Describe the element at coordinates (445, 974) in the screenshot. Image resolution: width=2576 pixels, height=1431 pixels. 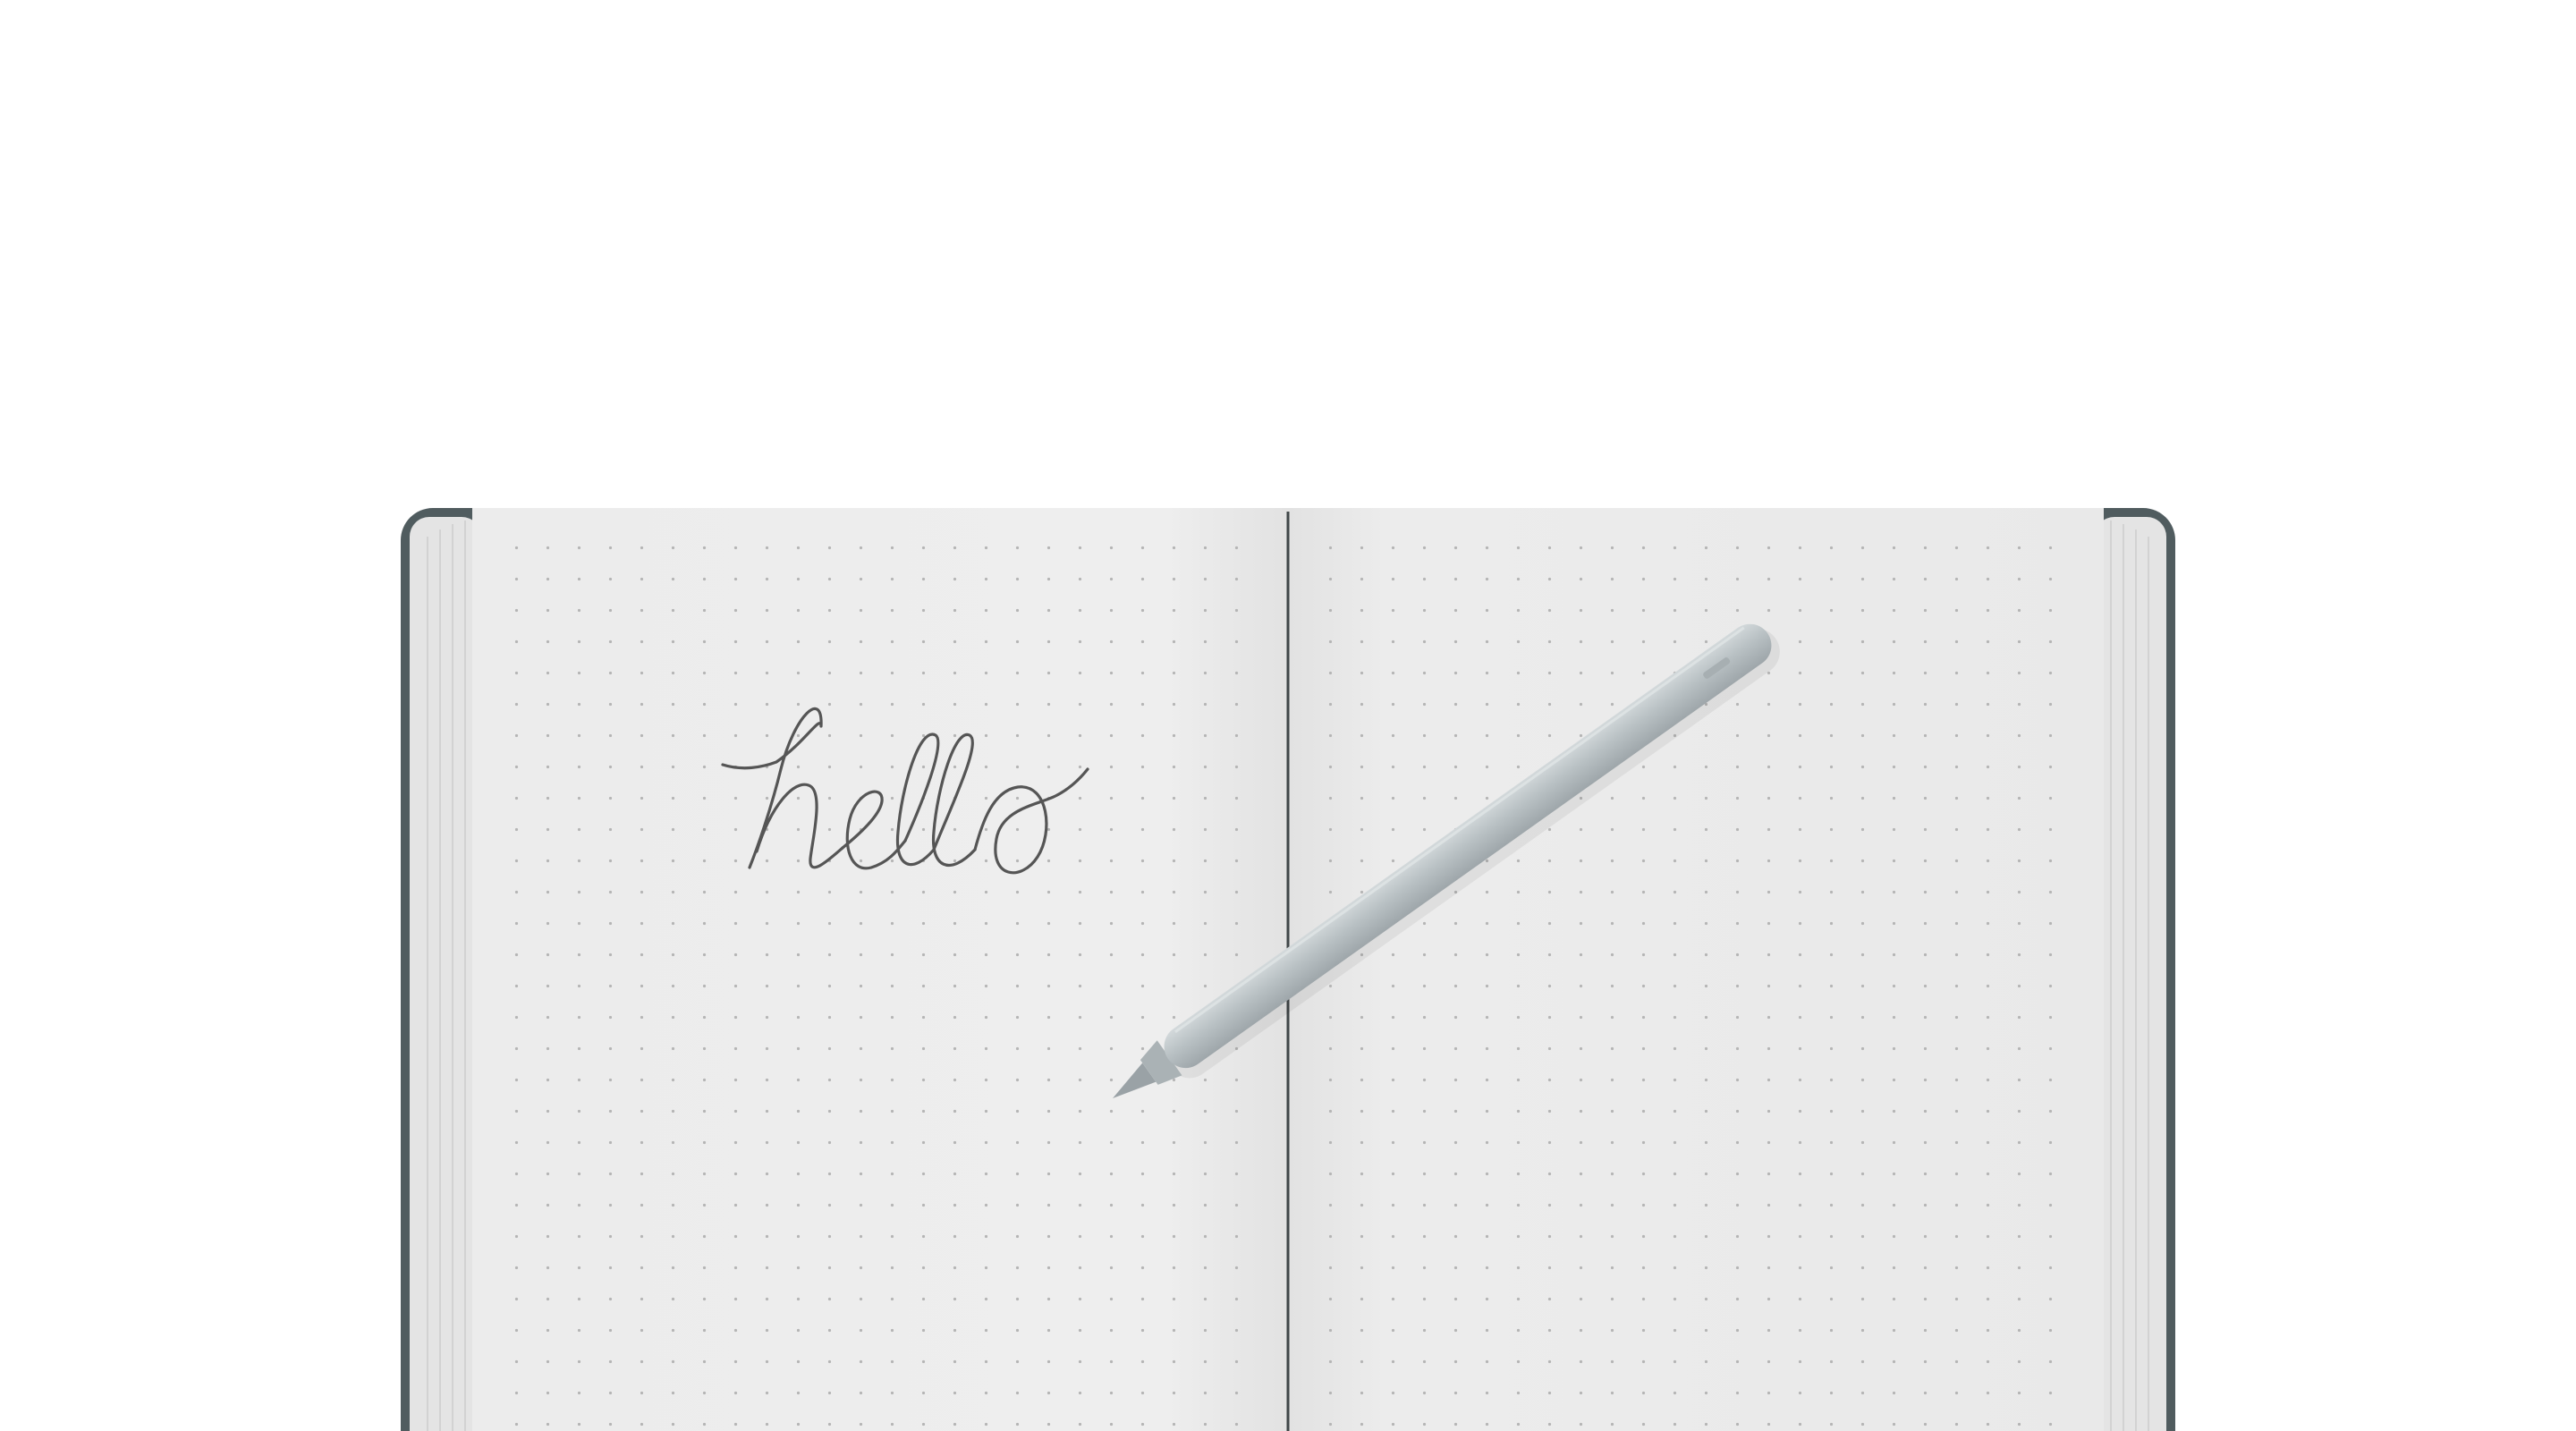
I see `left-page-edges` at that location.